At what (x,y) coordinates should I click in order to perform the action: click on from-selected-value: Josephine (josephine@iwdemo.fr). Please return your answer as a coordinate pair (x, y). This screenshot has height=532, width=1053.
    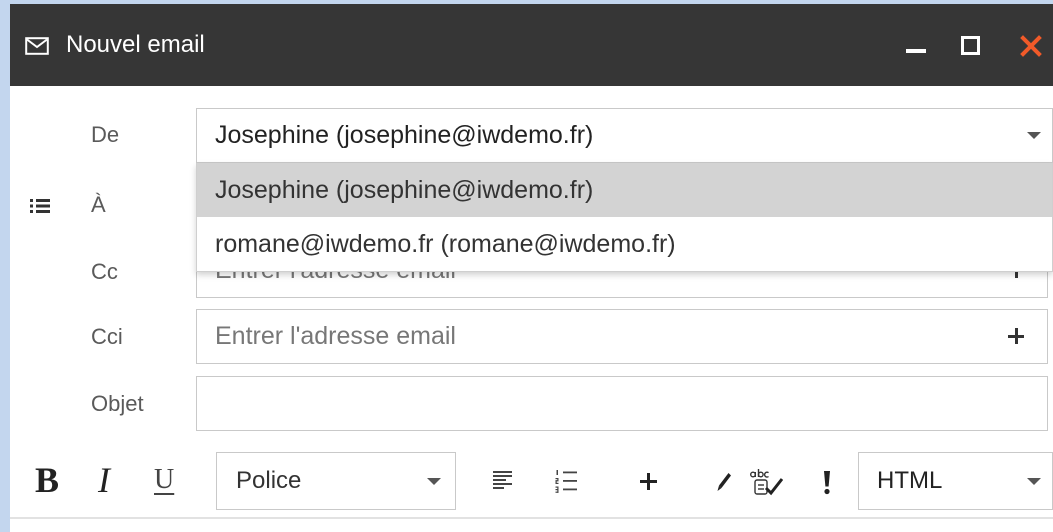
    Looking at the image, I should click on (404, 135).